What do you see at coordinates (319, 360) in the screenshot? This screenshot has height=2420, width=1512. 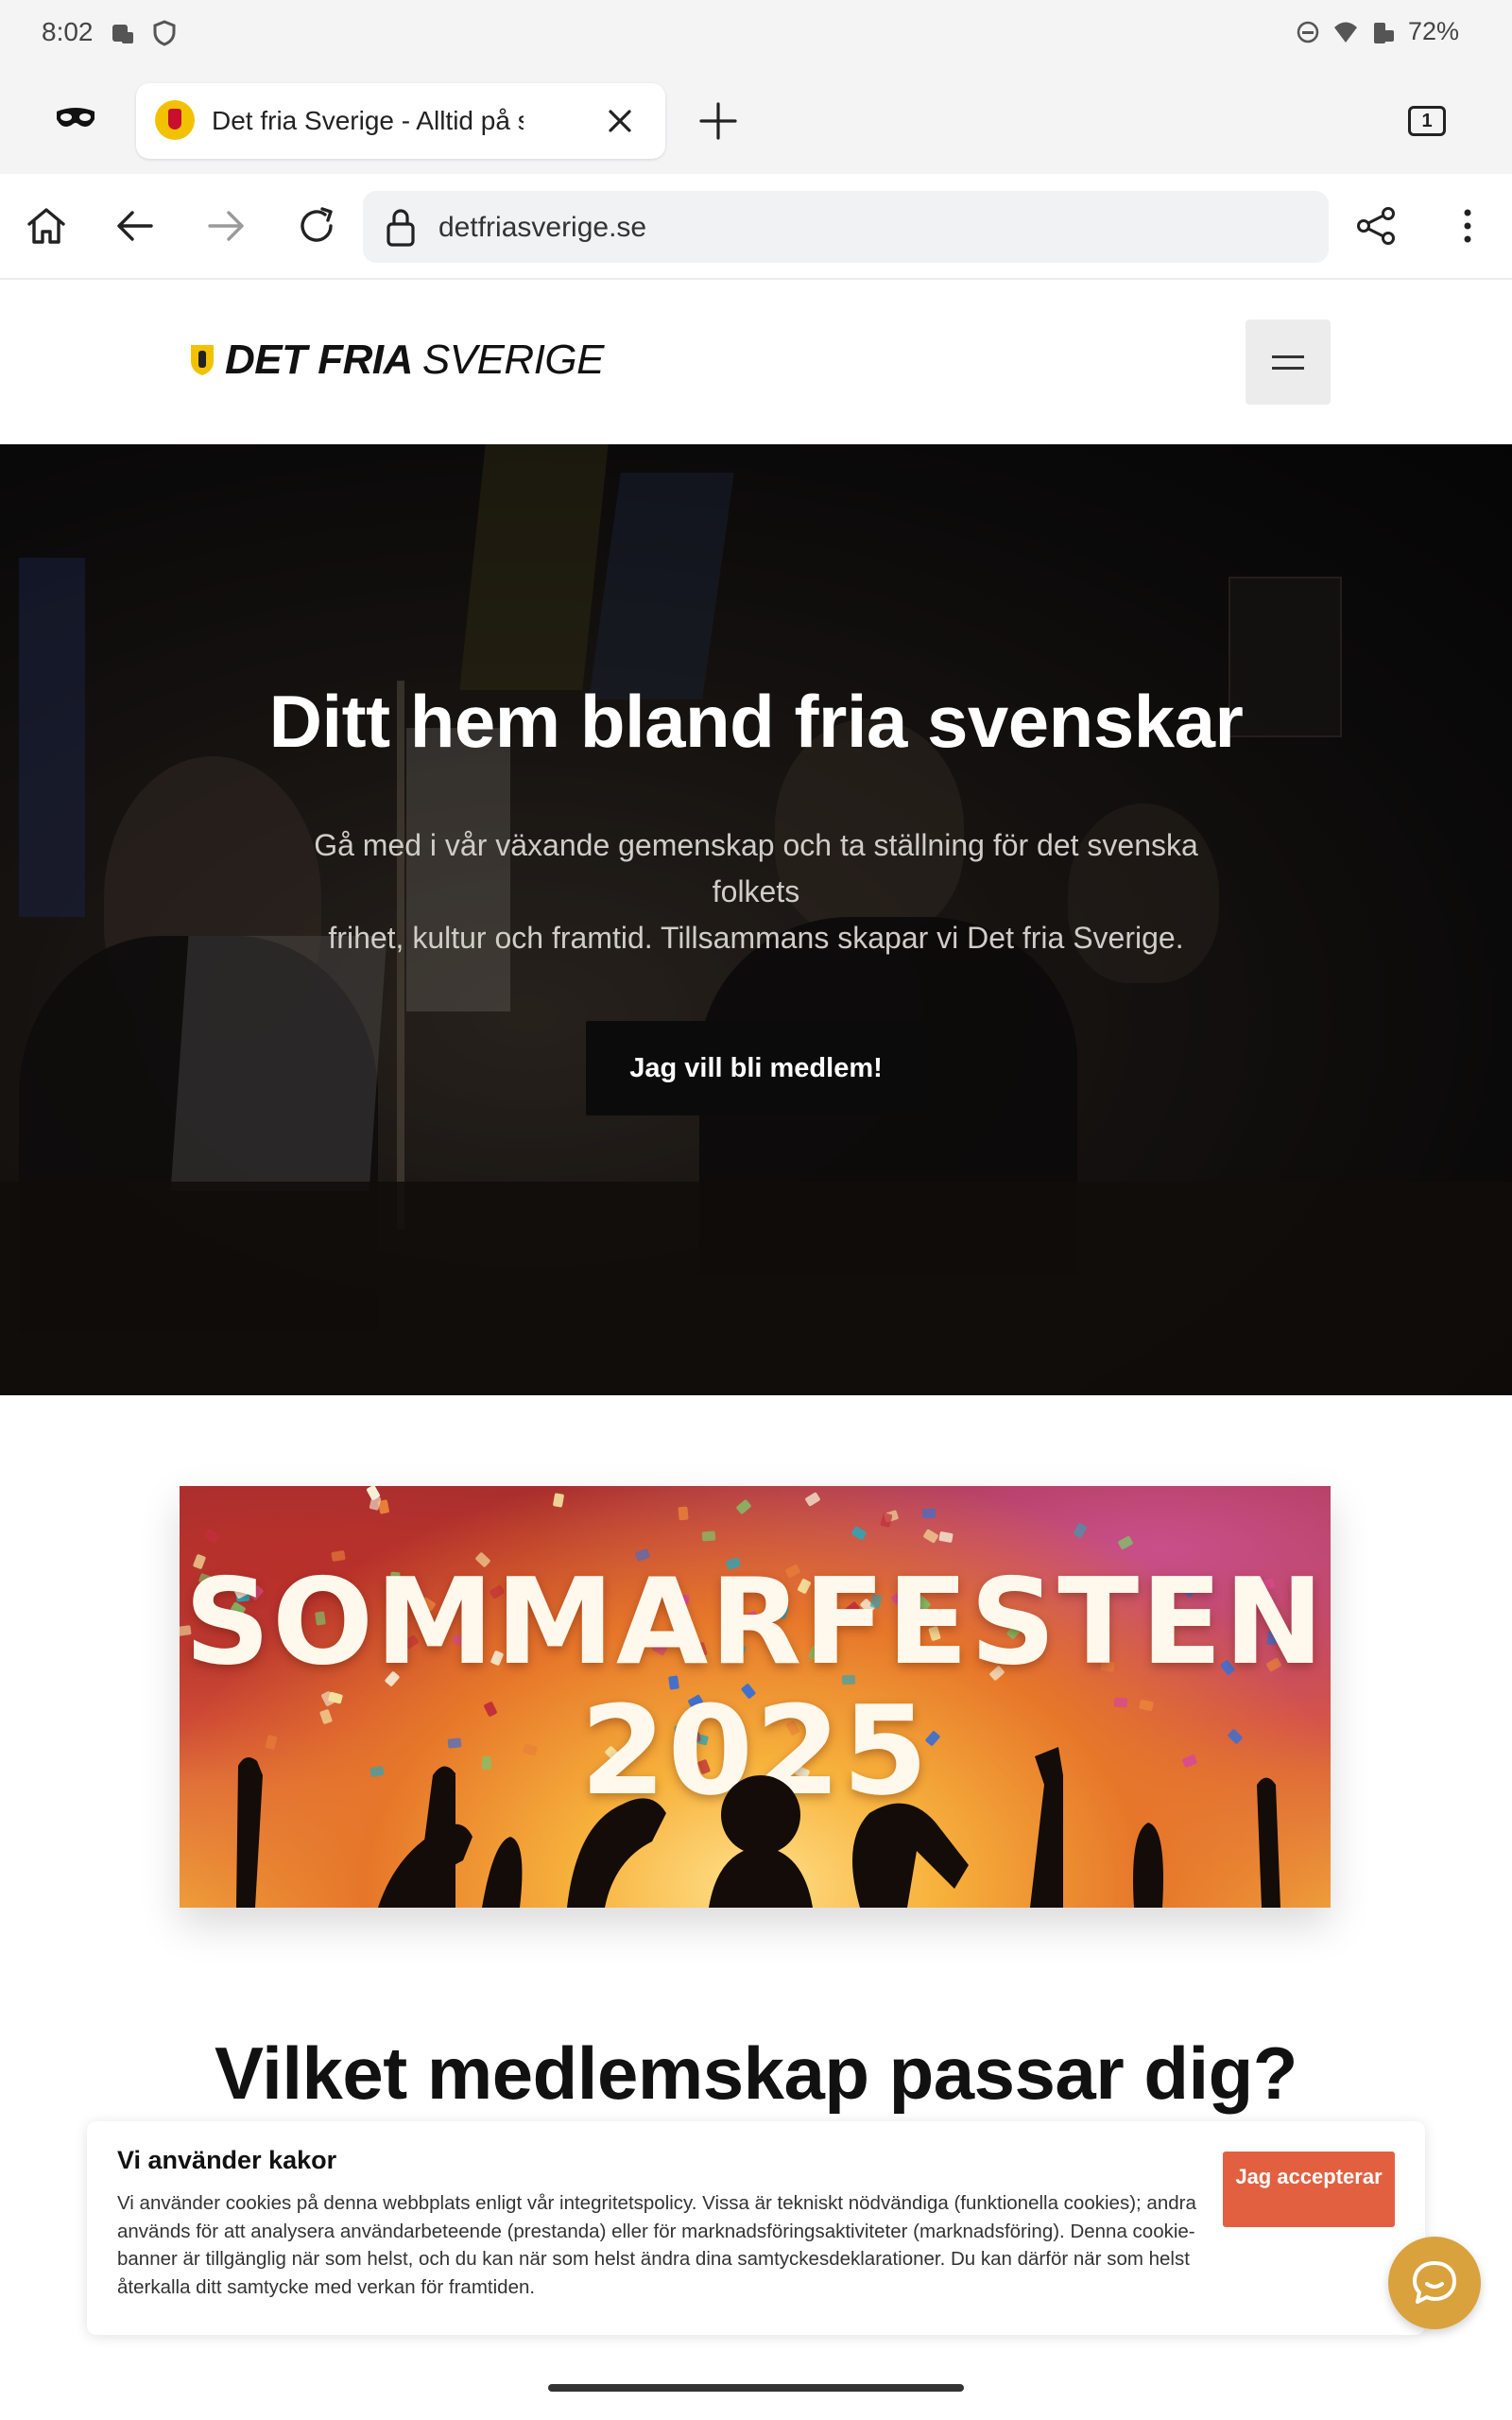 I see `logo-text-bold: DET FRIA` at bounding box center [319, 360].